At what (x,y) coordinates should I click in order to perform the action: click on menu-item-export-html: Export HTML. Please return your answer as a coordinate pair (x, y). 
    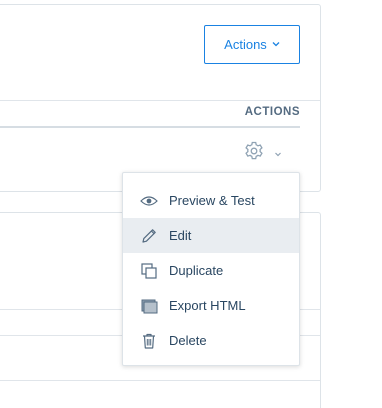
    Looking at the image, I should click on (211, 305).